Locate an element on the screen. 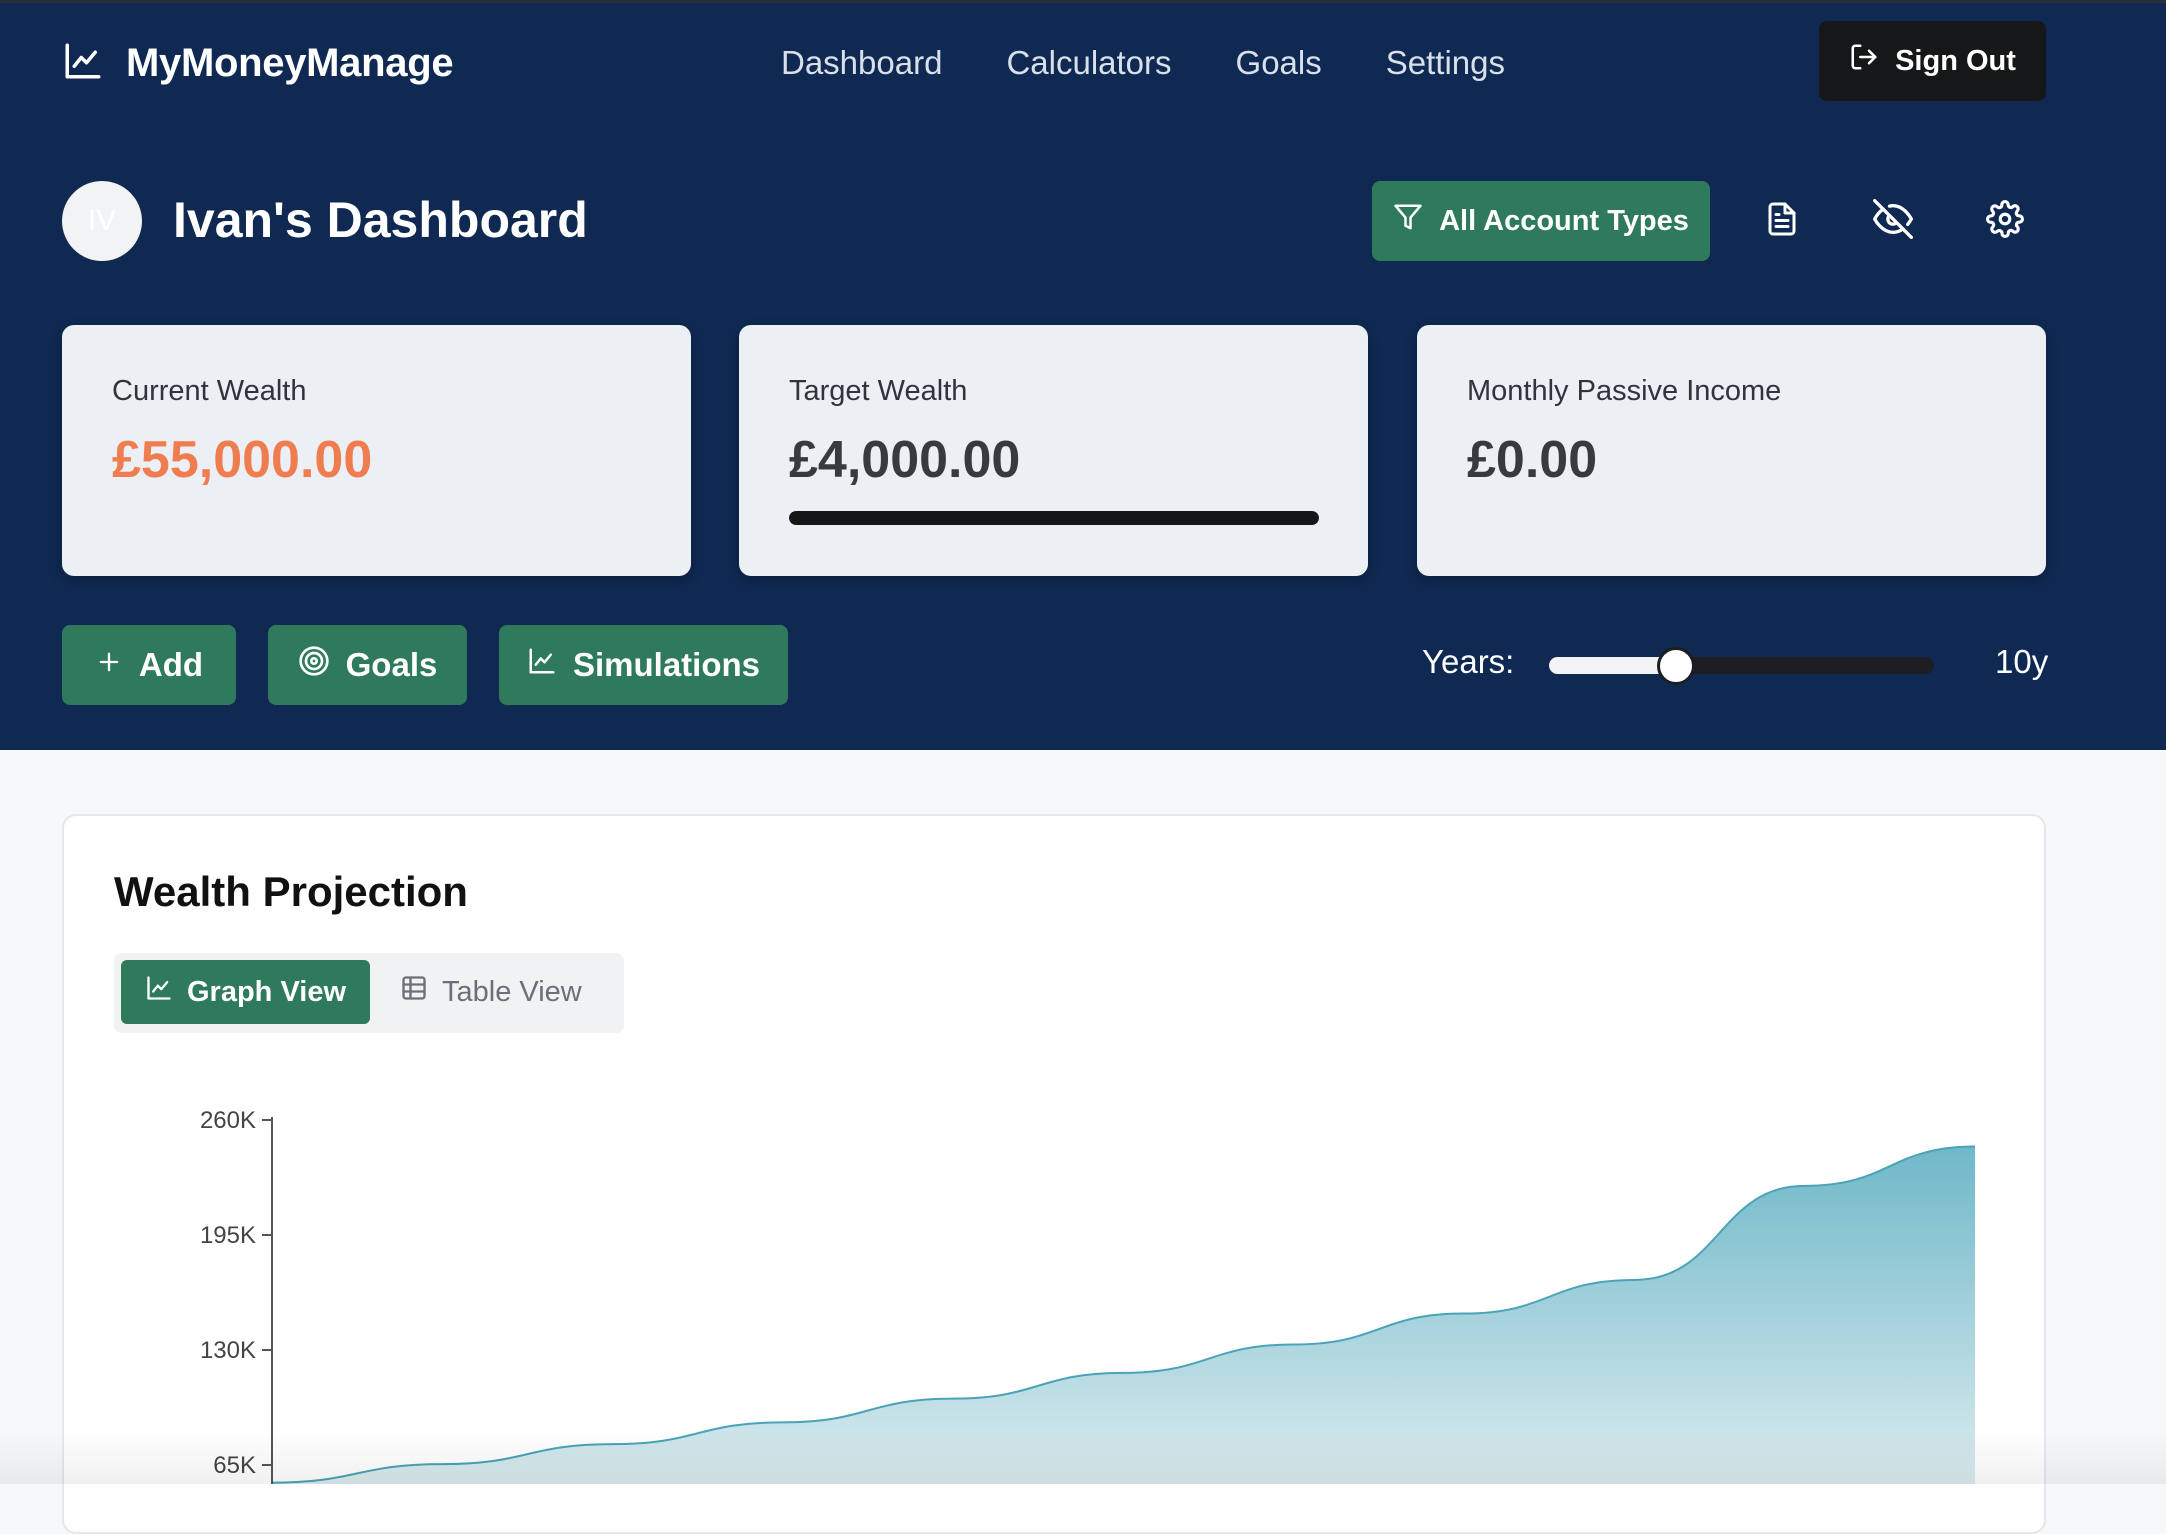 Image resolution: width=2166 pixels, height=1534 pixels. y-tick-label: 130K is located at coordinates (228, 1350).